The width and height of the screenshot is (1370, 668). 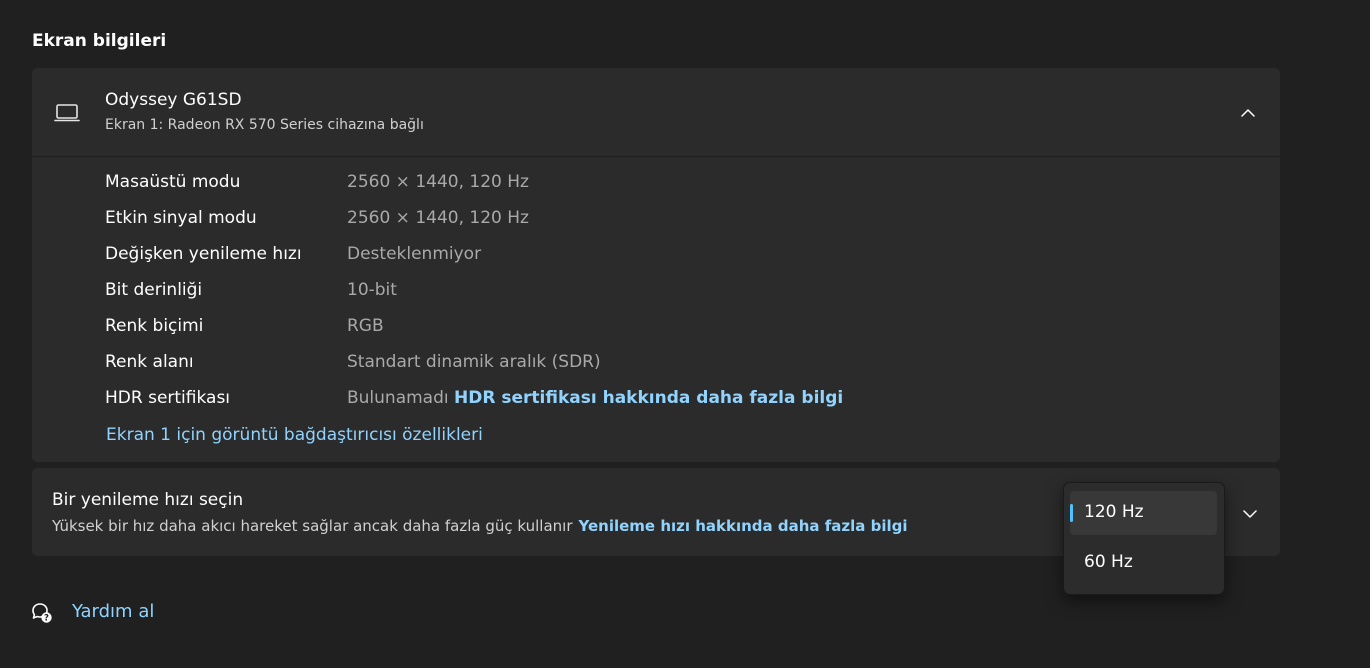 I want to click on chevron-down-icon, so click(x=1250, y=513).